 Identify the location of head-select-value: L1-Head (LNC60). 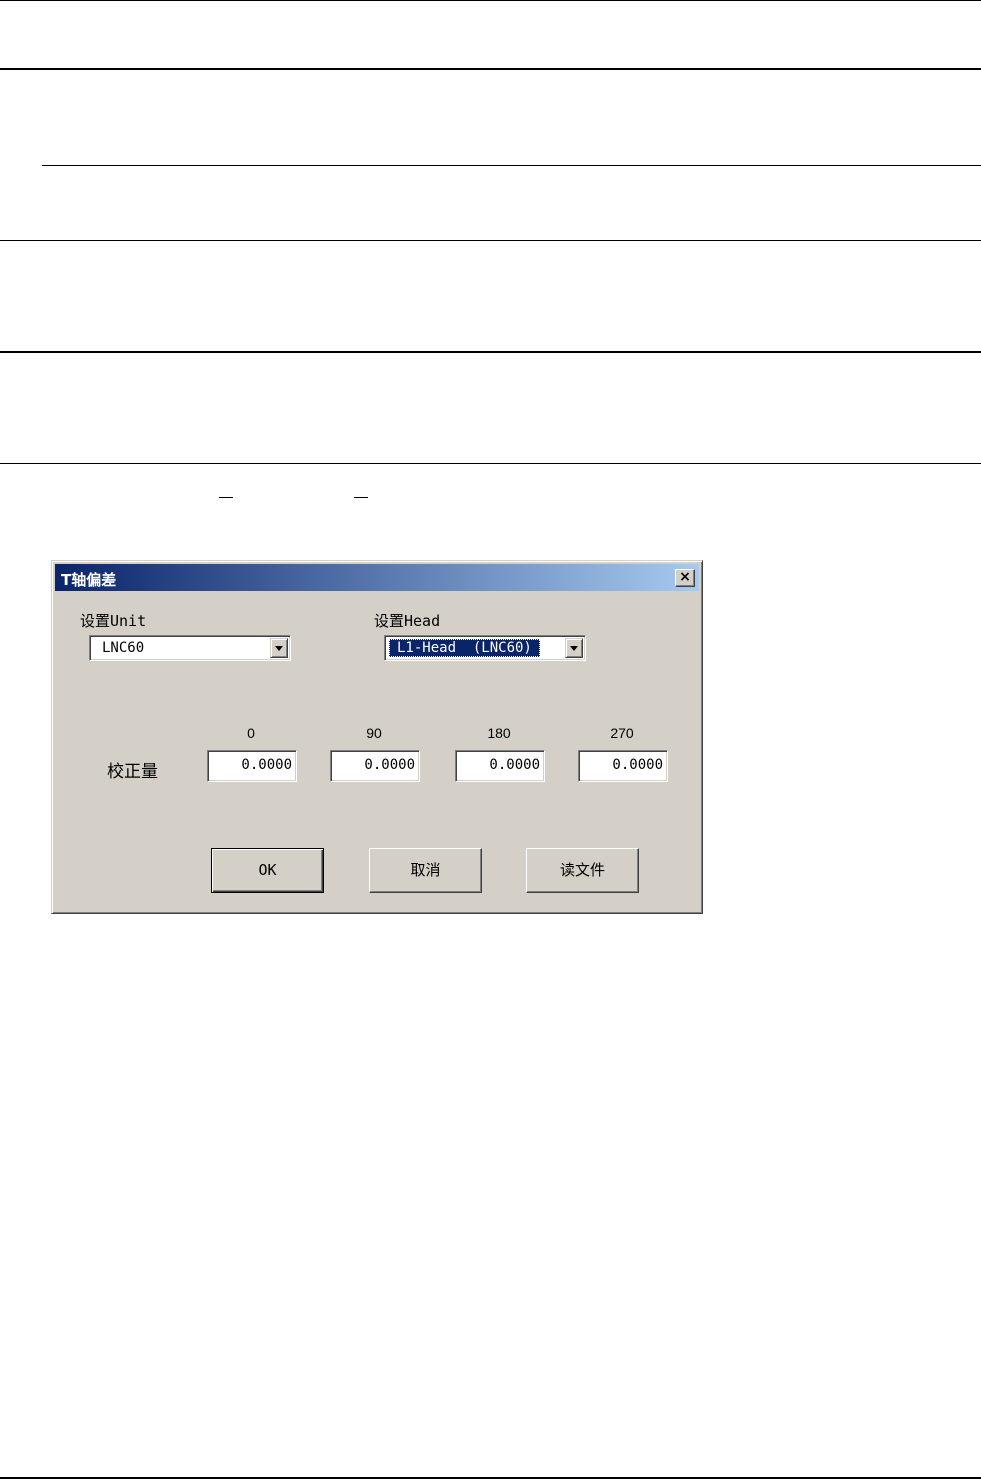
(464, 648).